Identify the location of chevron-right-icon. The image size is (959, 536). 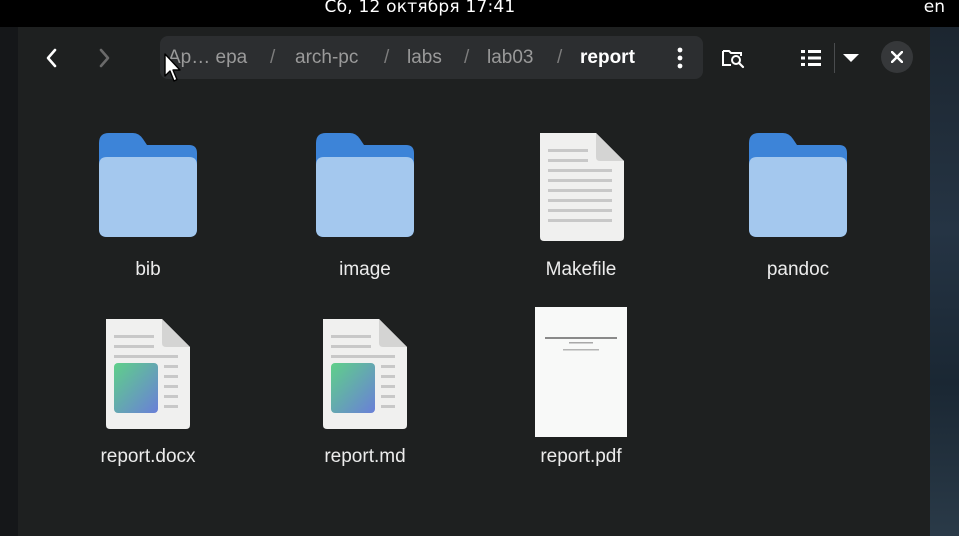
(104, 58).